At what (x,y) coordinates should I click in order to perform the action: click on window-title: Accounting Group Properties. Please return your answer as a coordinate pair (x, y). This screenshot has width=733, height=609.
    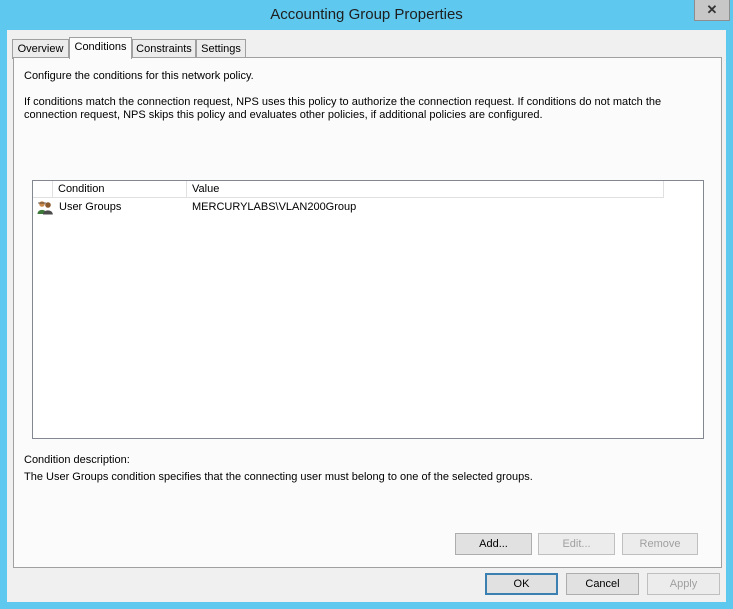
    Looking at the image, I should click on (366, 14).